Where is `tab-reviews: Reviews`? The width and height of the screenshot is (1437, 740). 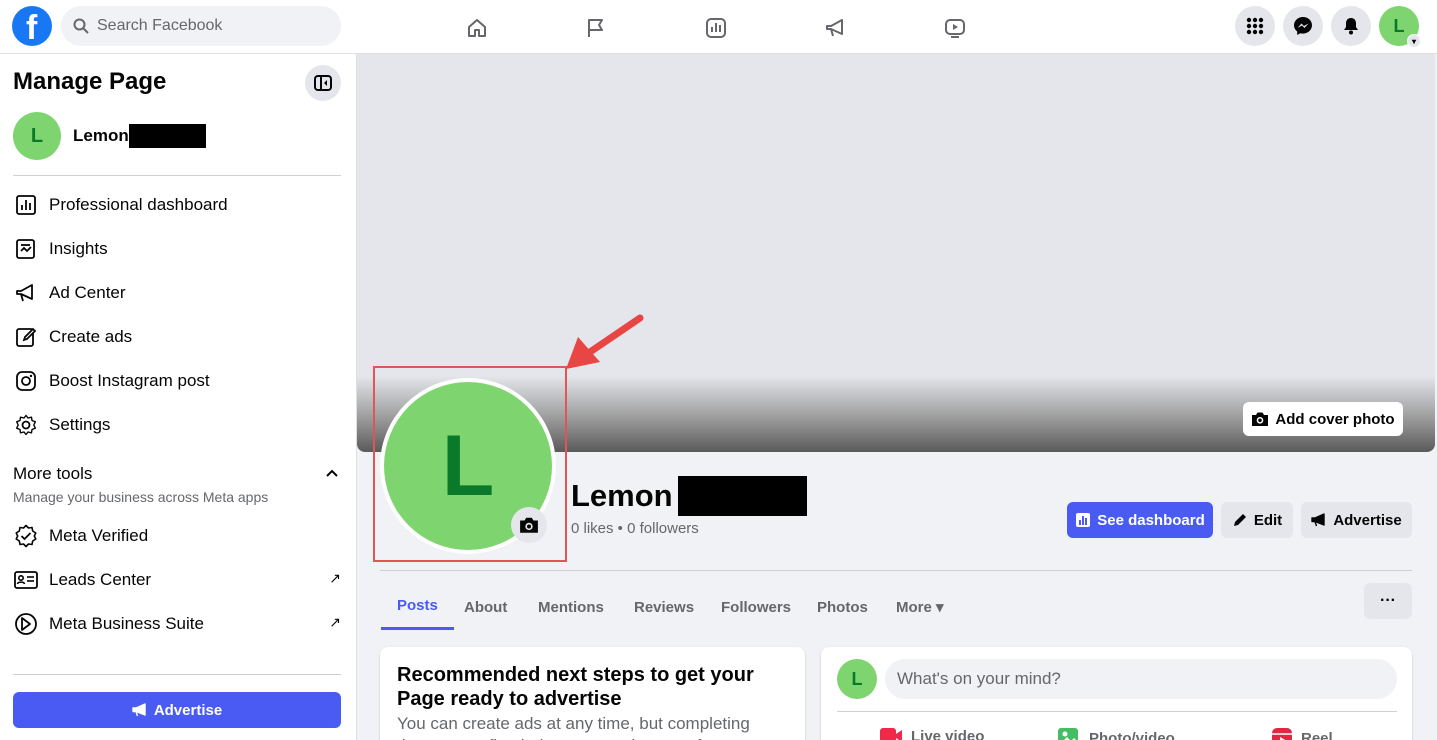 tab-reviews: Reviews is located at coordinates (664, 607).